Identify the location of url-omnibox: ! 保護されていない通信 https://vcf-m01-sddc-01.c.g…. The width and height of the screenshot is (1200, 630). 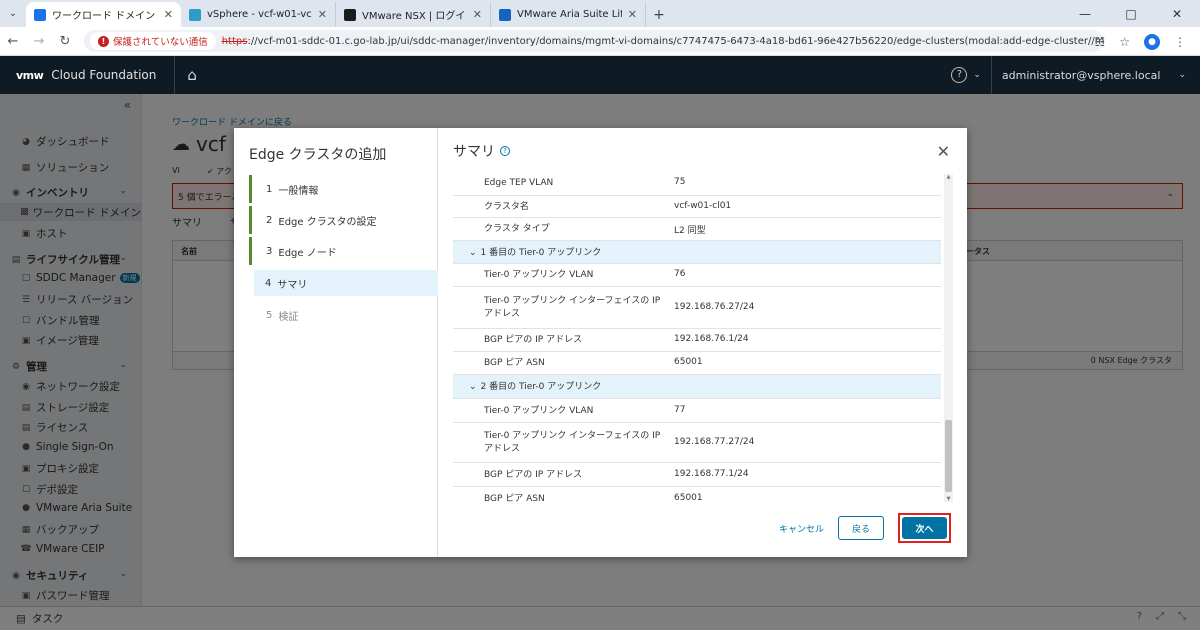
(594, 41).